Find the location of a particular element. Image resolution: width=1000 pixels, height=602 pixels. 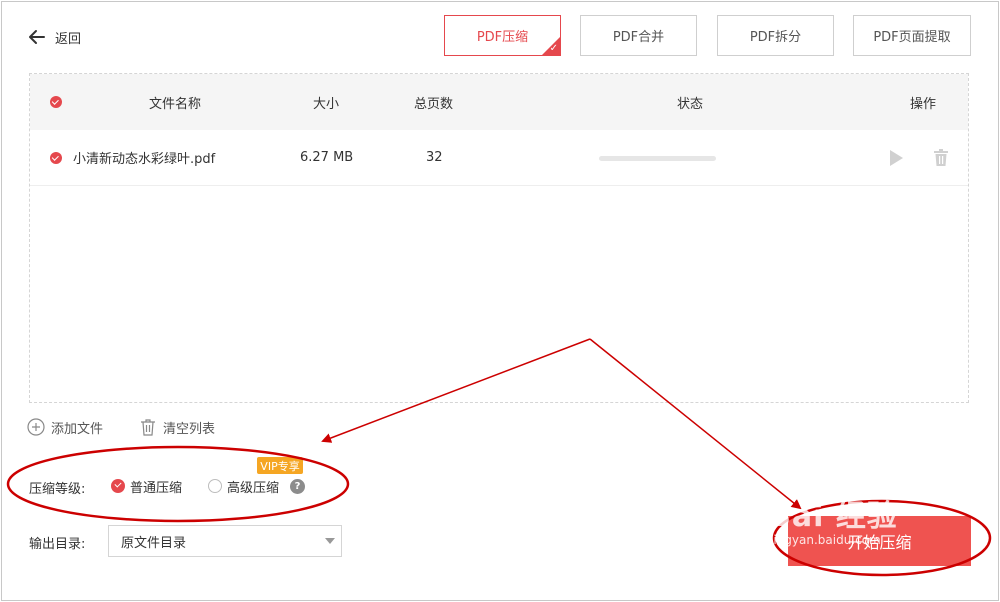

add-file-label: 添加文件 is located at coordinates (77, 429).